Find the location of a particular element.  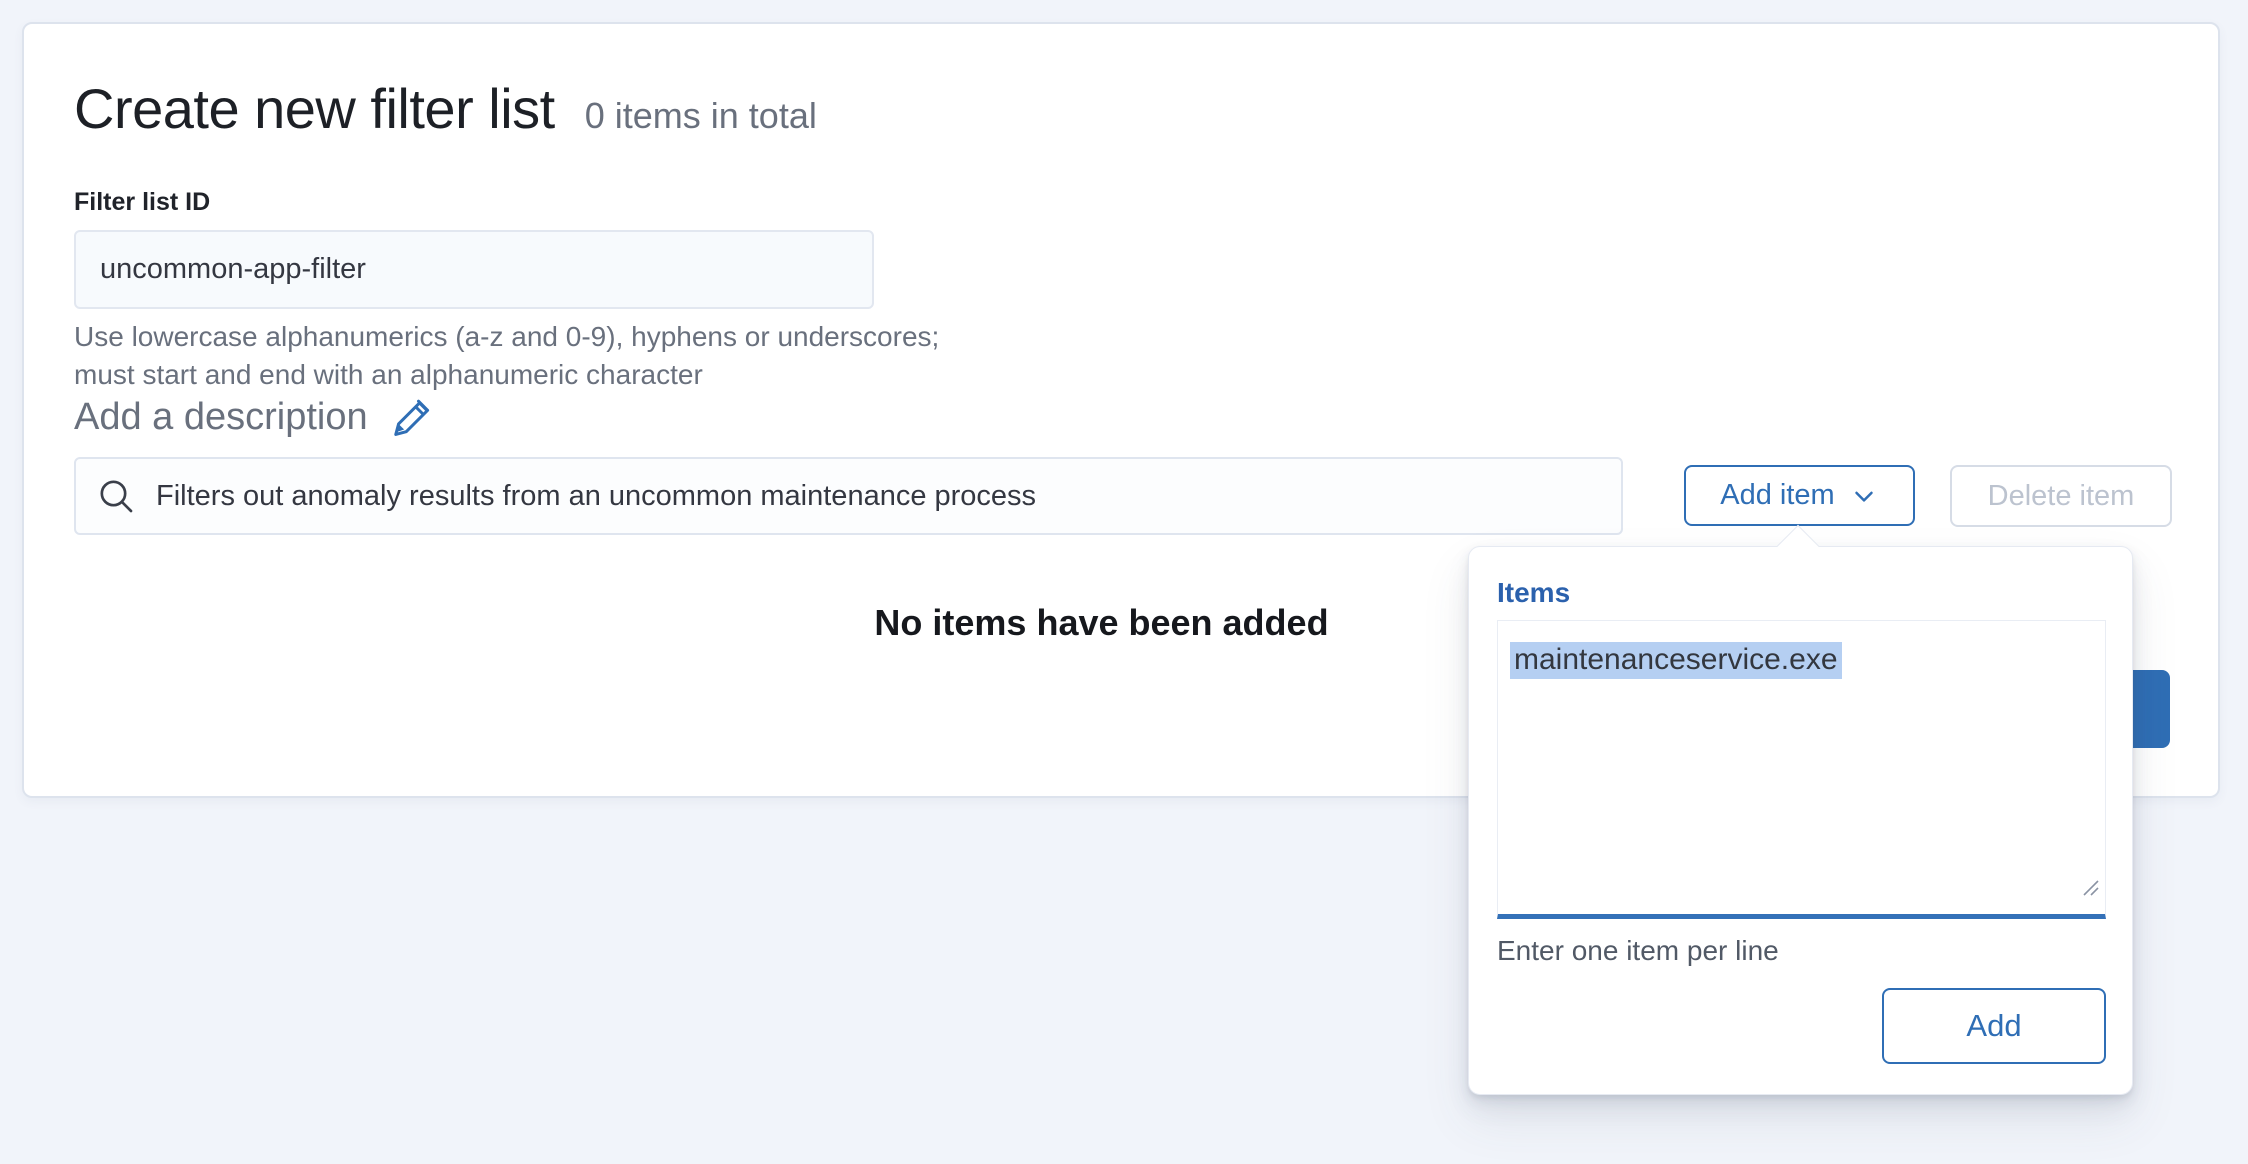

delete-item-label: Delete item is located at coordinates (2061, 495).